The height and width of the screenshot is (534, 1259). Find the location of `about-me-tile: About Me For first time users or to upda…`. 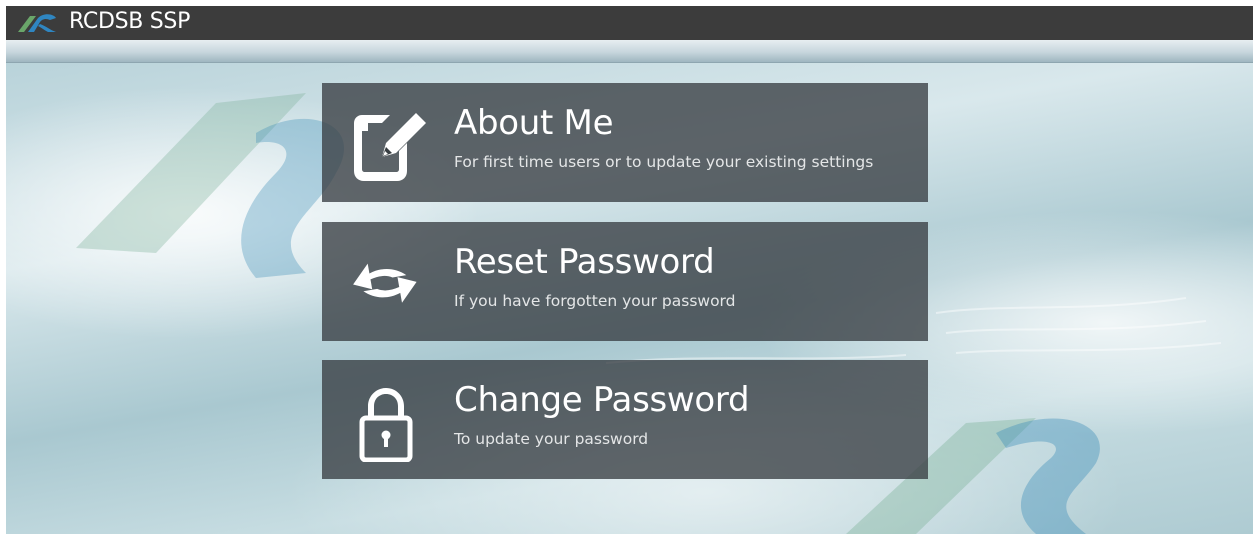

about-me-tile: About Me For first time users or to upda… is located at coordinates (625, 142).